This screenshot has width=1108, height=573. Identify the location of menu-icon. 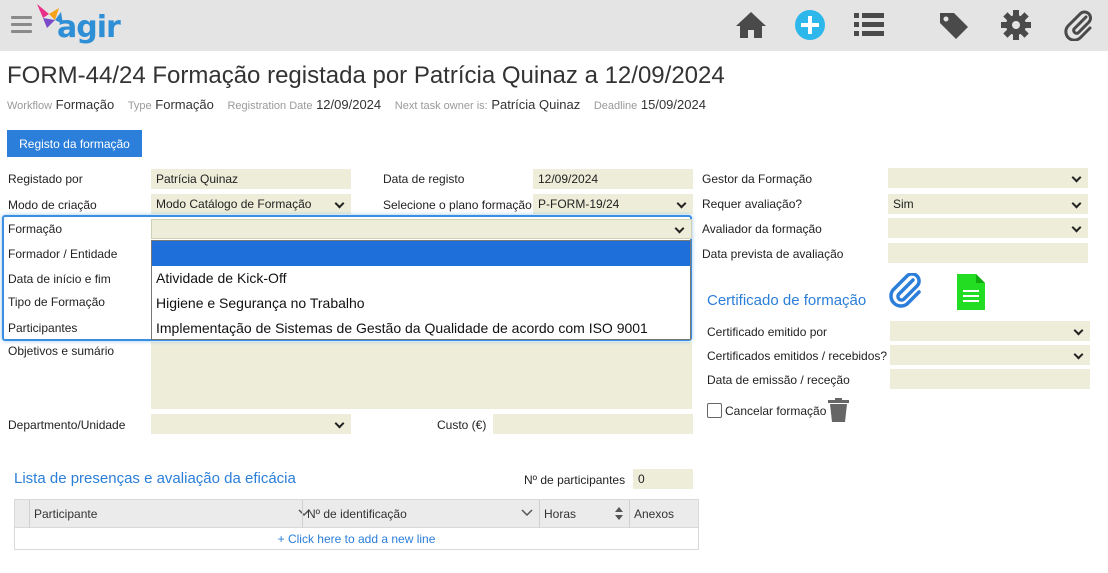
(21, 25).